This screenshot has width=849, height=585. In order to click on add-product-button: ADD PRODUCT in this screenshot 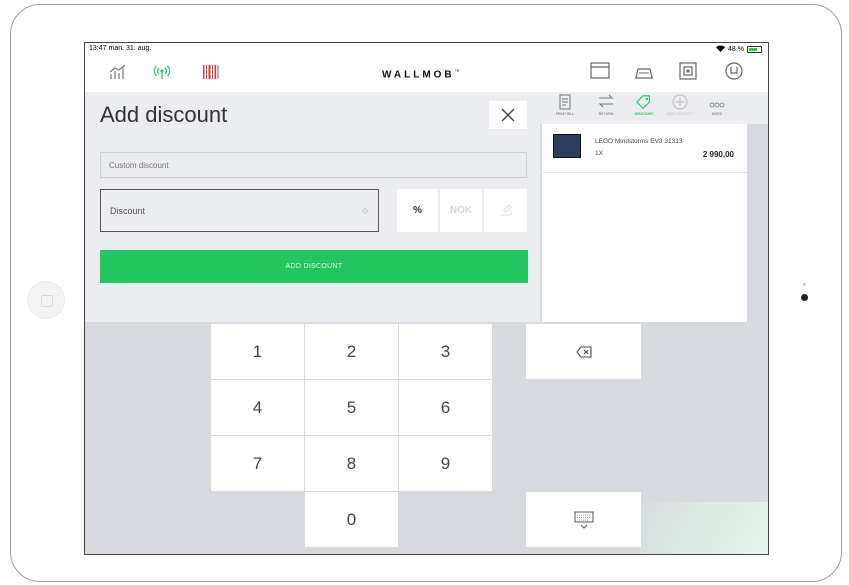, I will do `click(680, 105)`.